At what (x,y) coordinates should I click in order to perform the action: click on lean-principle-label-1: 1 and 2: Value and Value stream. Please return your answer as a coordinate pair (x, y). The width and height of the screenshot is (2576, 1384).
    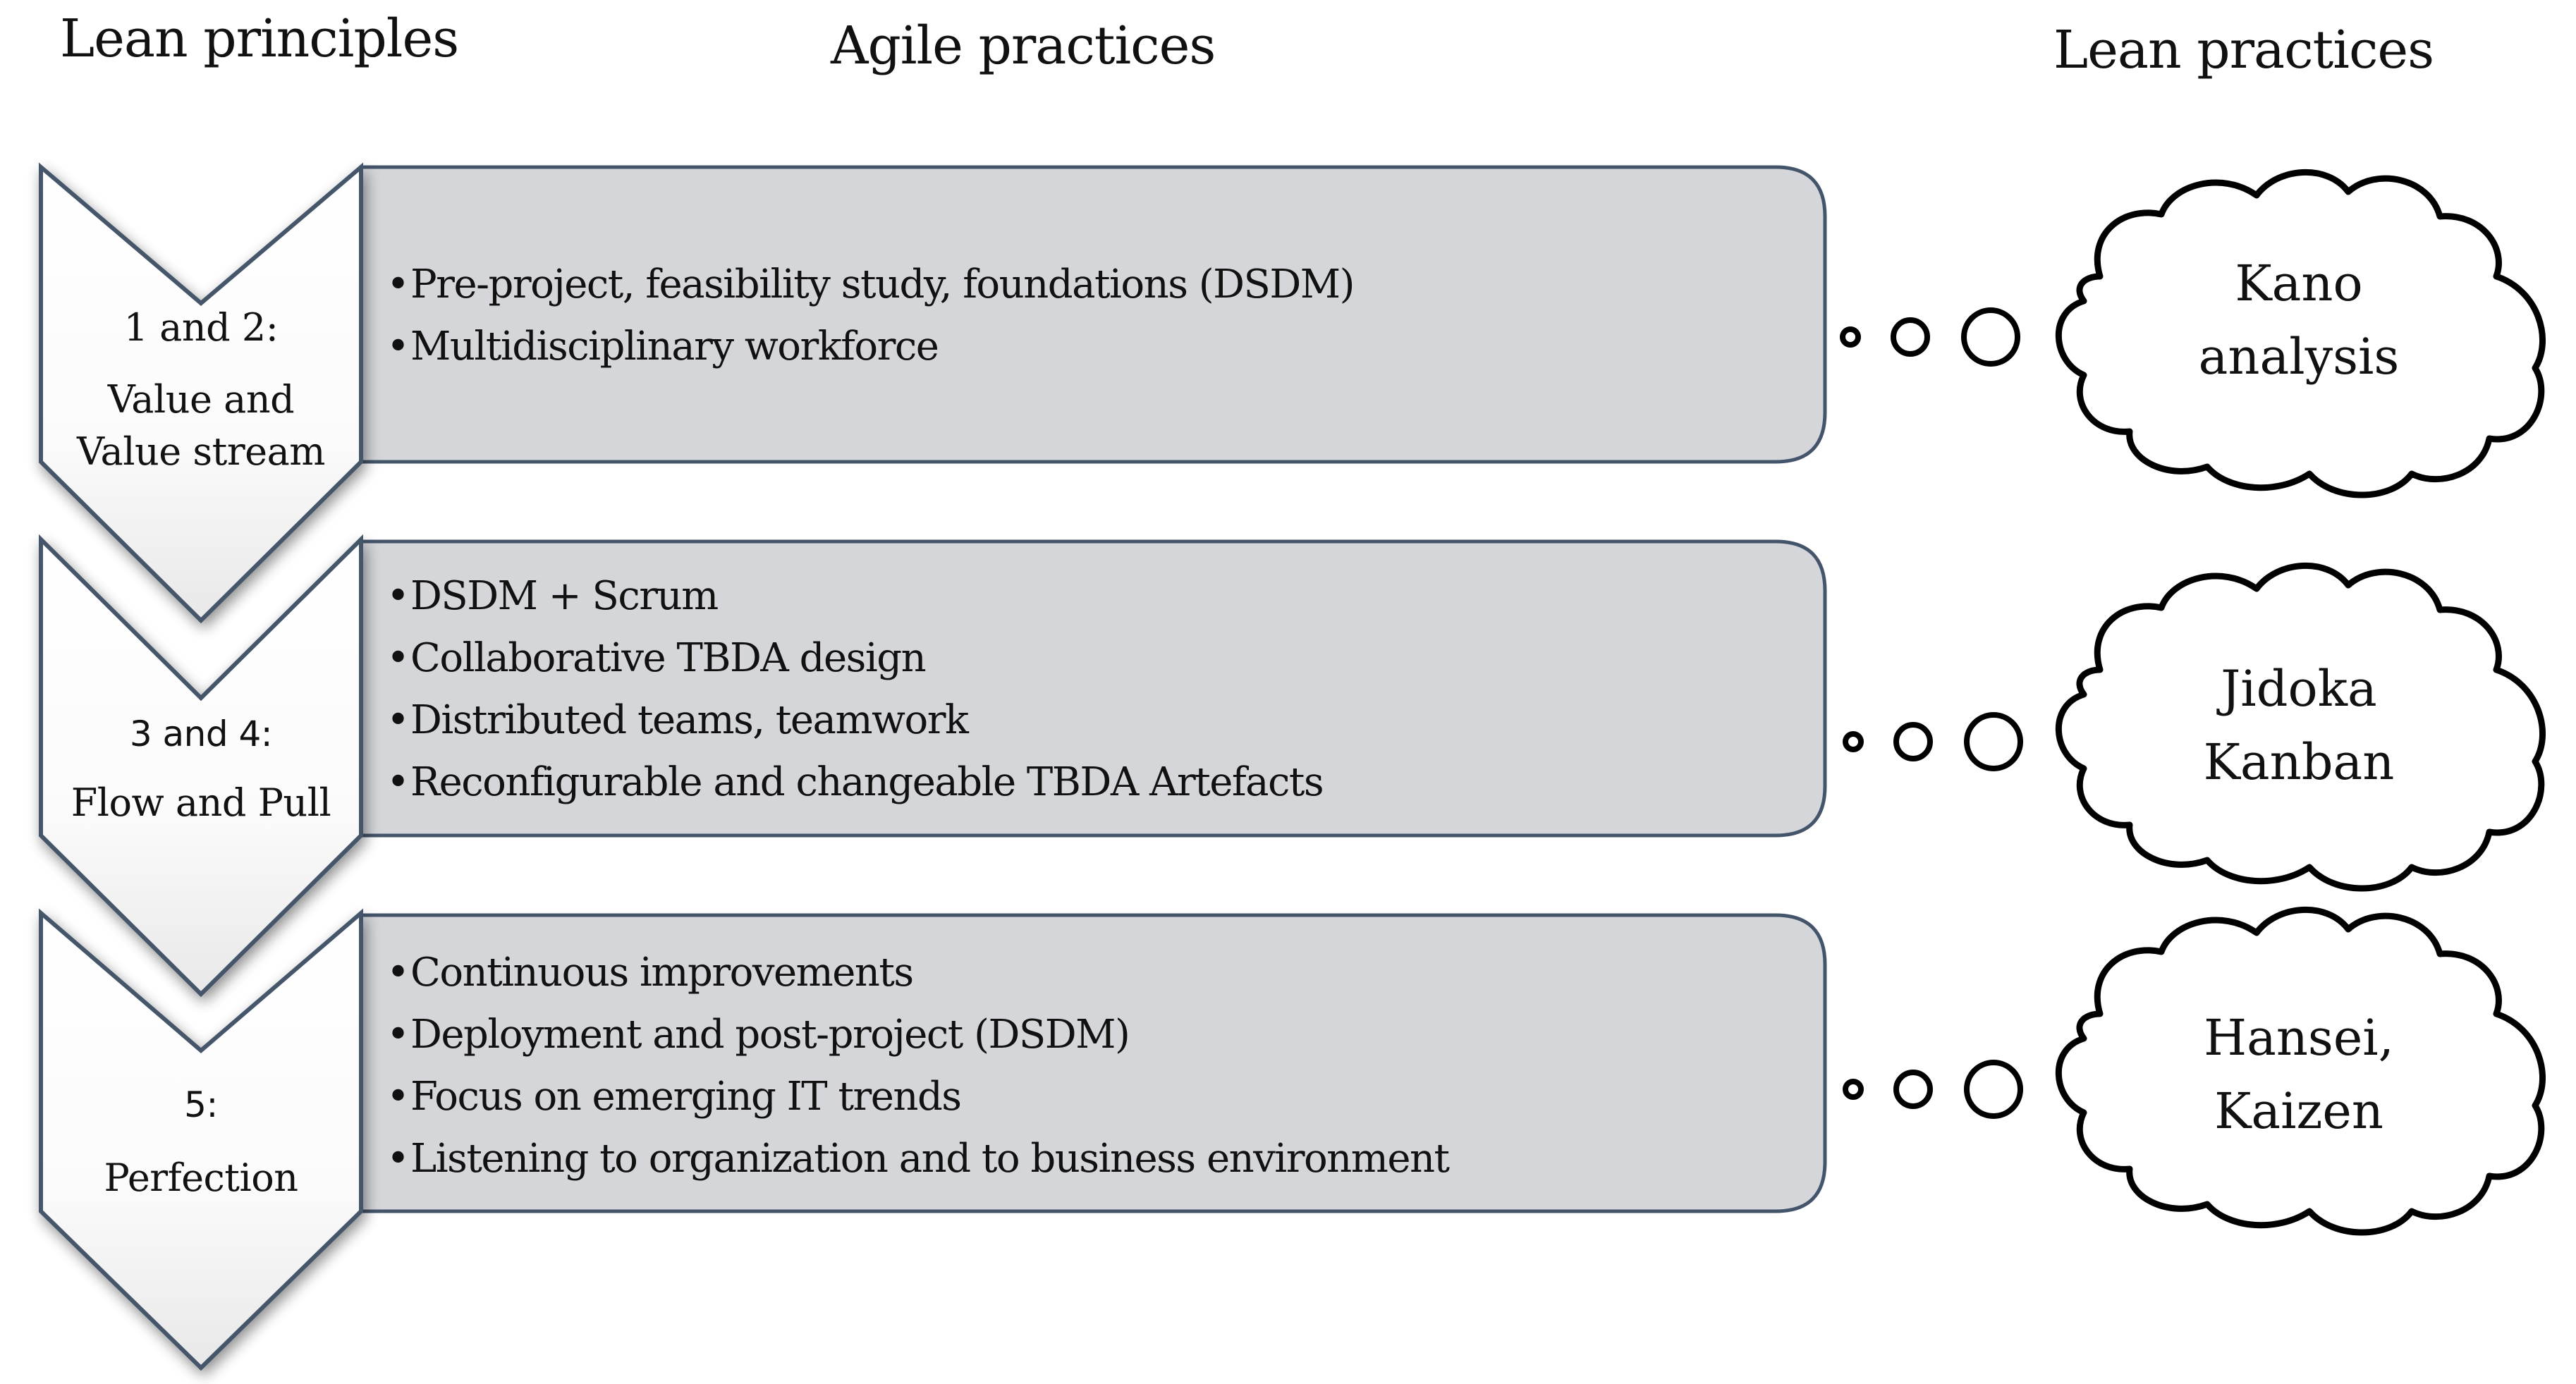
    Looking at the image, I should click on (201, 390).